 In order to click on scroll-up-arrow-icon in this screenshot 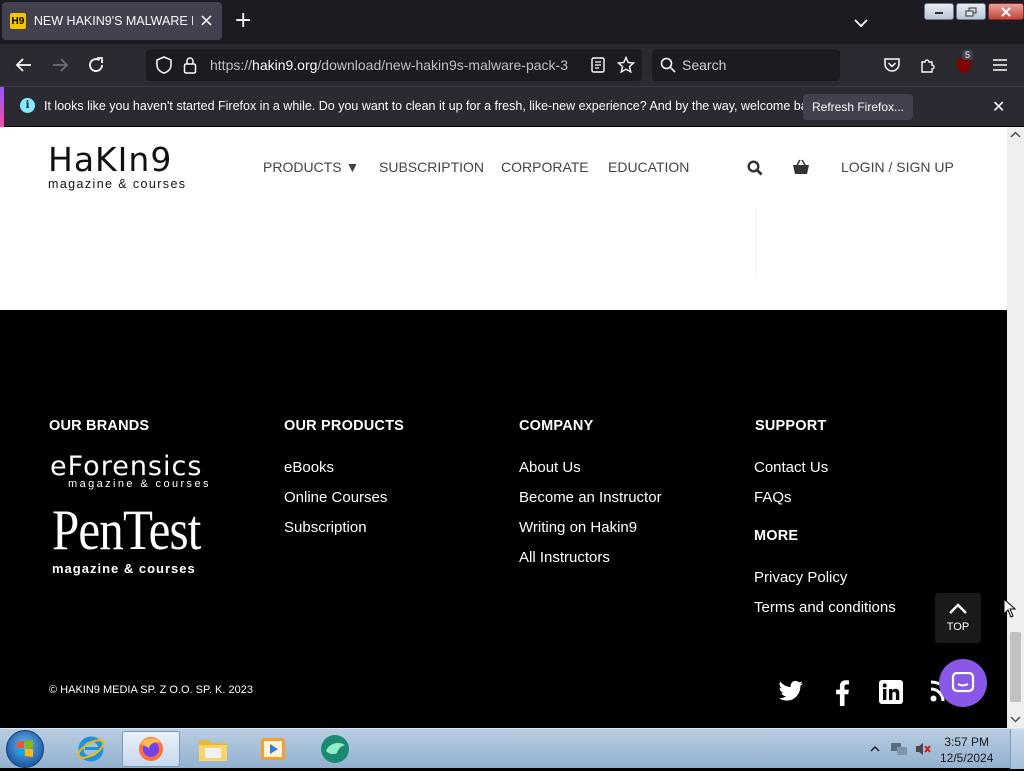, I will do `click(1015, 135)`.